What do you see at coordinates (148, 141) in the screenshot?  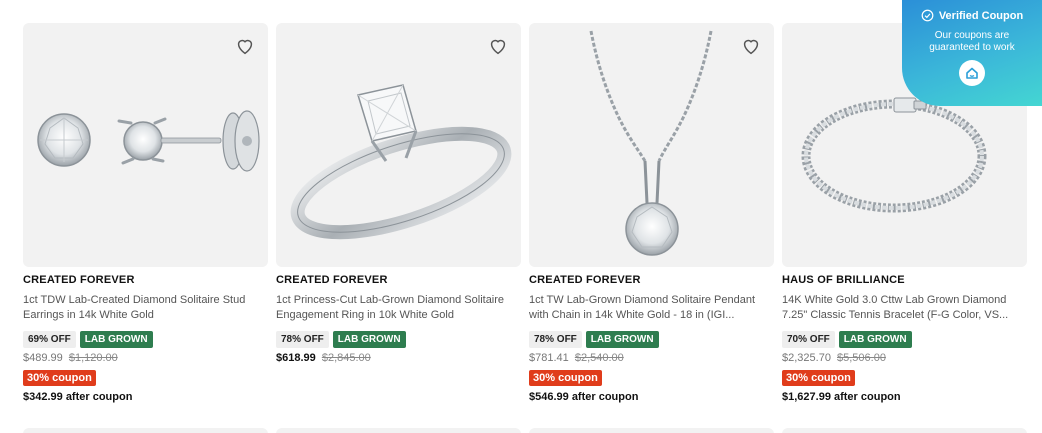 I see `stud-earrings-image` at bounding box center [148, 141].